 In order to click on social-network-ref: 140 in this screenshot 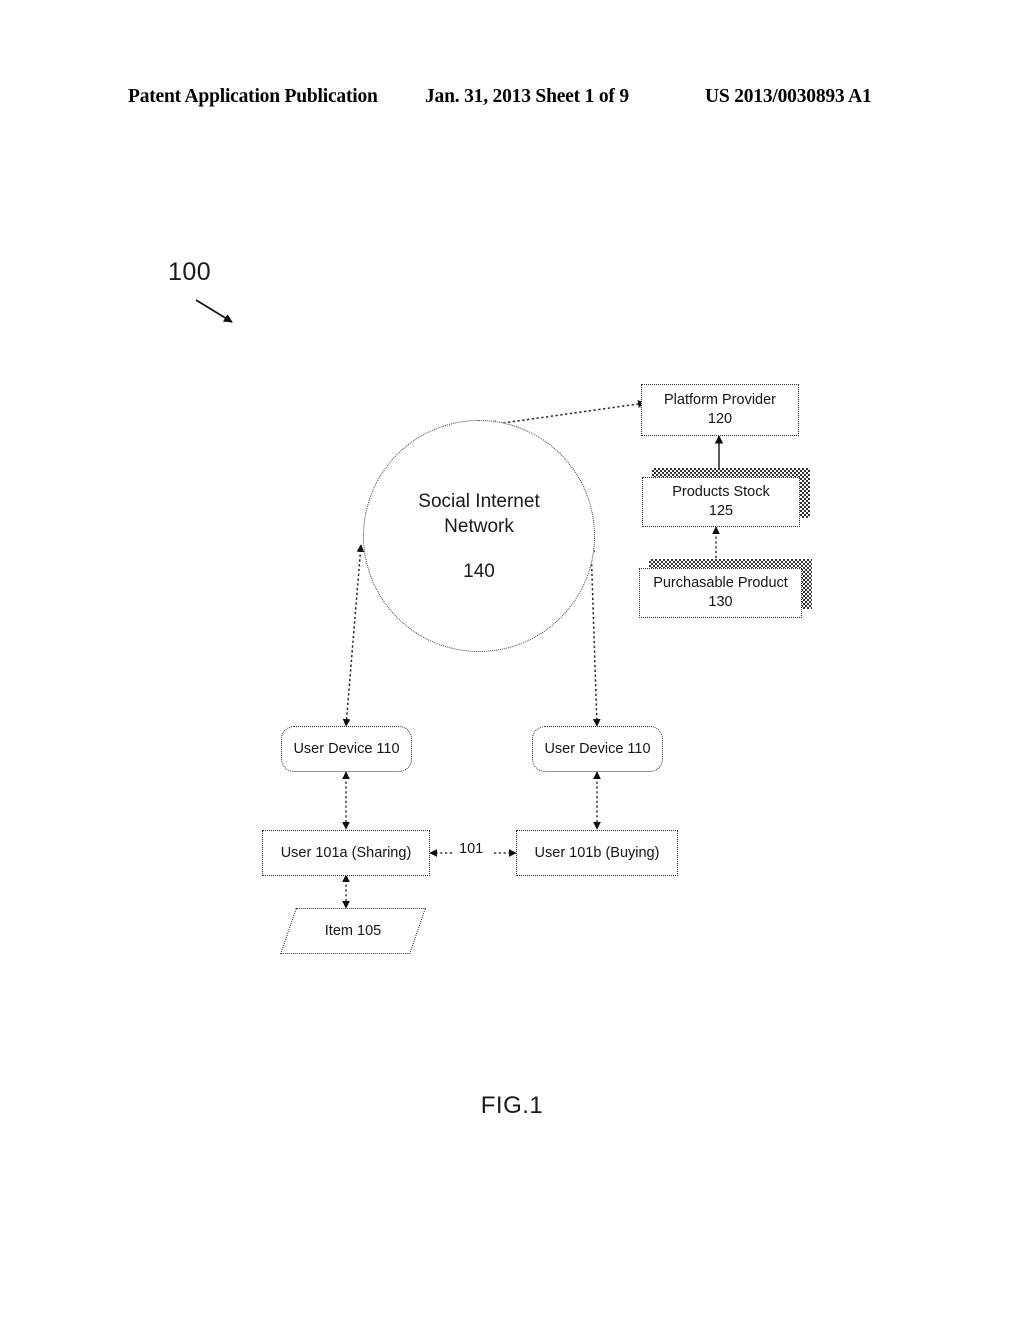, I will do `click(479, 572)`.